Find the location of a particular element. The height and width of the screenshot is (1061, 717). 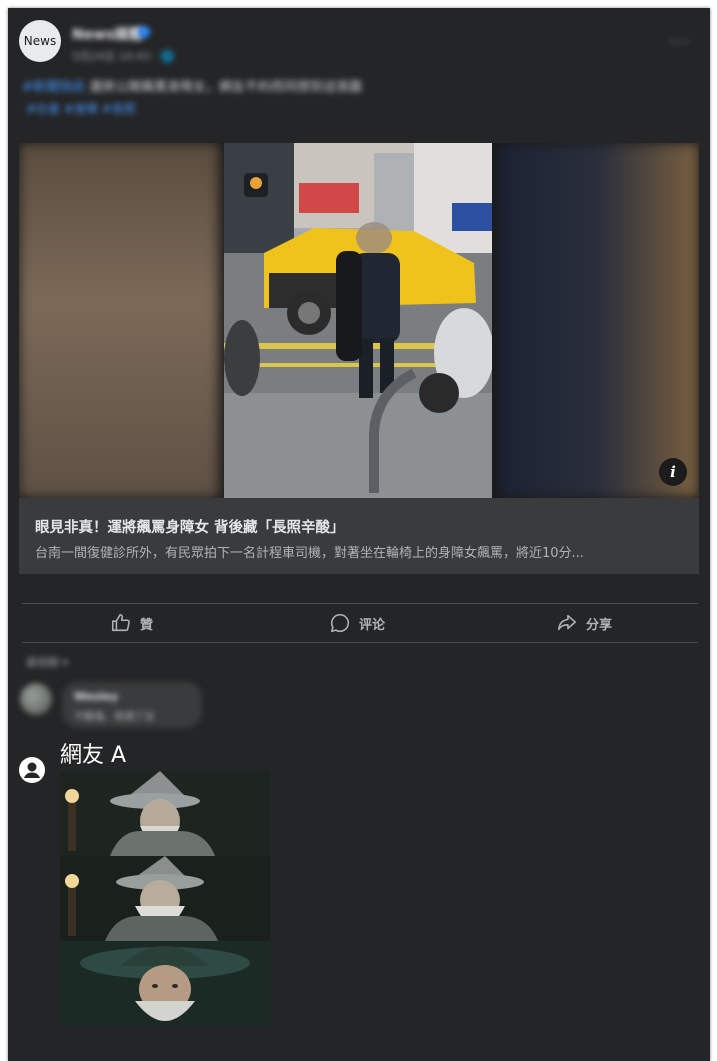

page-avatar: News is located at coordinates (40, 41).